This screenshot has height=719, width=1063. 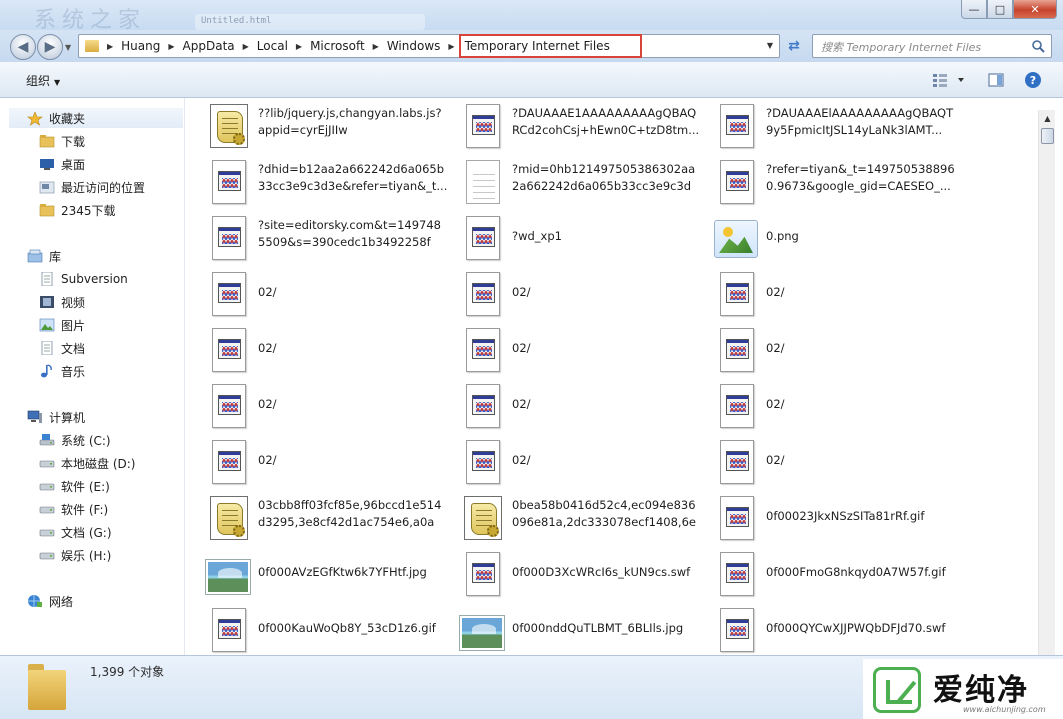 What do you see at coordinates (974, 9) in the screenshot?
I see `minimize-button: —` at bounding box center [974, 9].